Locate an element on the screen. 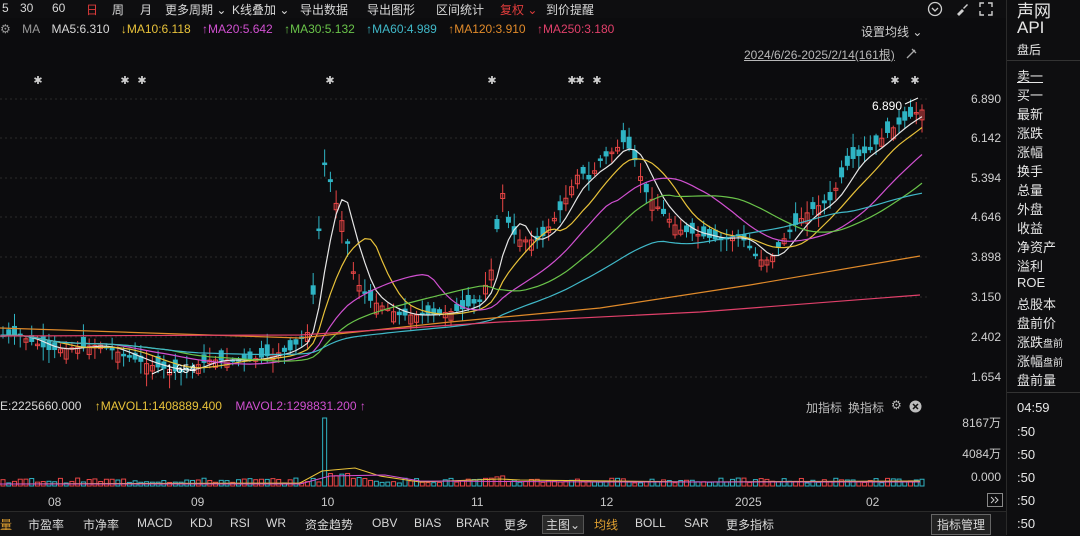 This screenshot has height=536, width=1080. price-tick: 3.150 is located at coordinates (985, 297).